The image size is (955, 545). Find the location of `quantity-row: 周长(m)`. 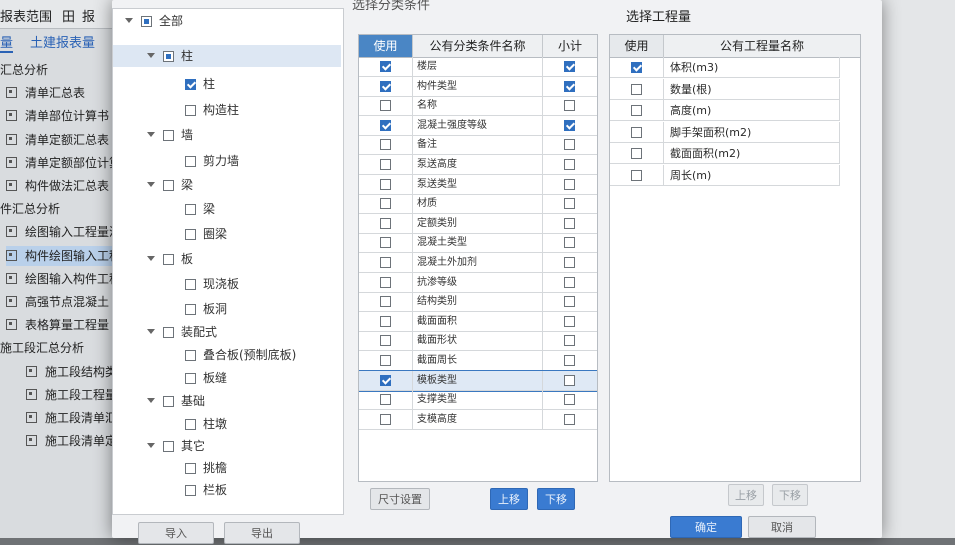

quantity-row: 周长(m) is located at coordinates (735, 175).